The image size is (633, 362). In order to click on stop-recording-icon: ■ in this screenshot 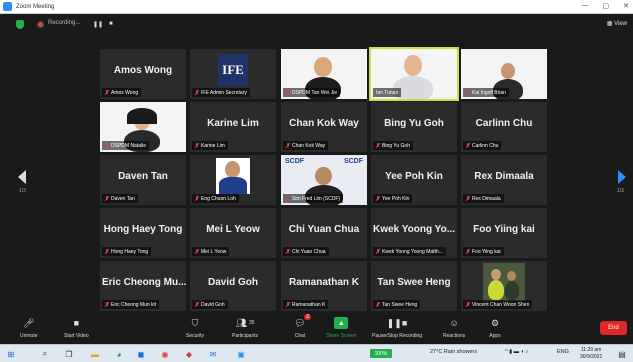, I will do `click(111, 24)`.